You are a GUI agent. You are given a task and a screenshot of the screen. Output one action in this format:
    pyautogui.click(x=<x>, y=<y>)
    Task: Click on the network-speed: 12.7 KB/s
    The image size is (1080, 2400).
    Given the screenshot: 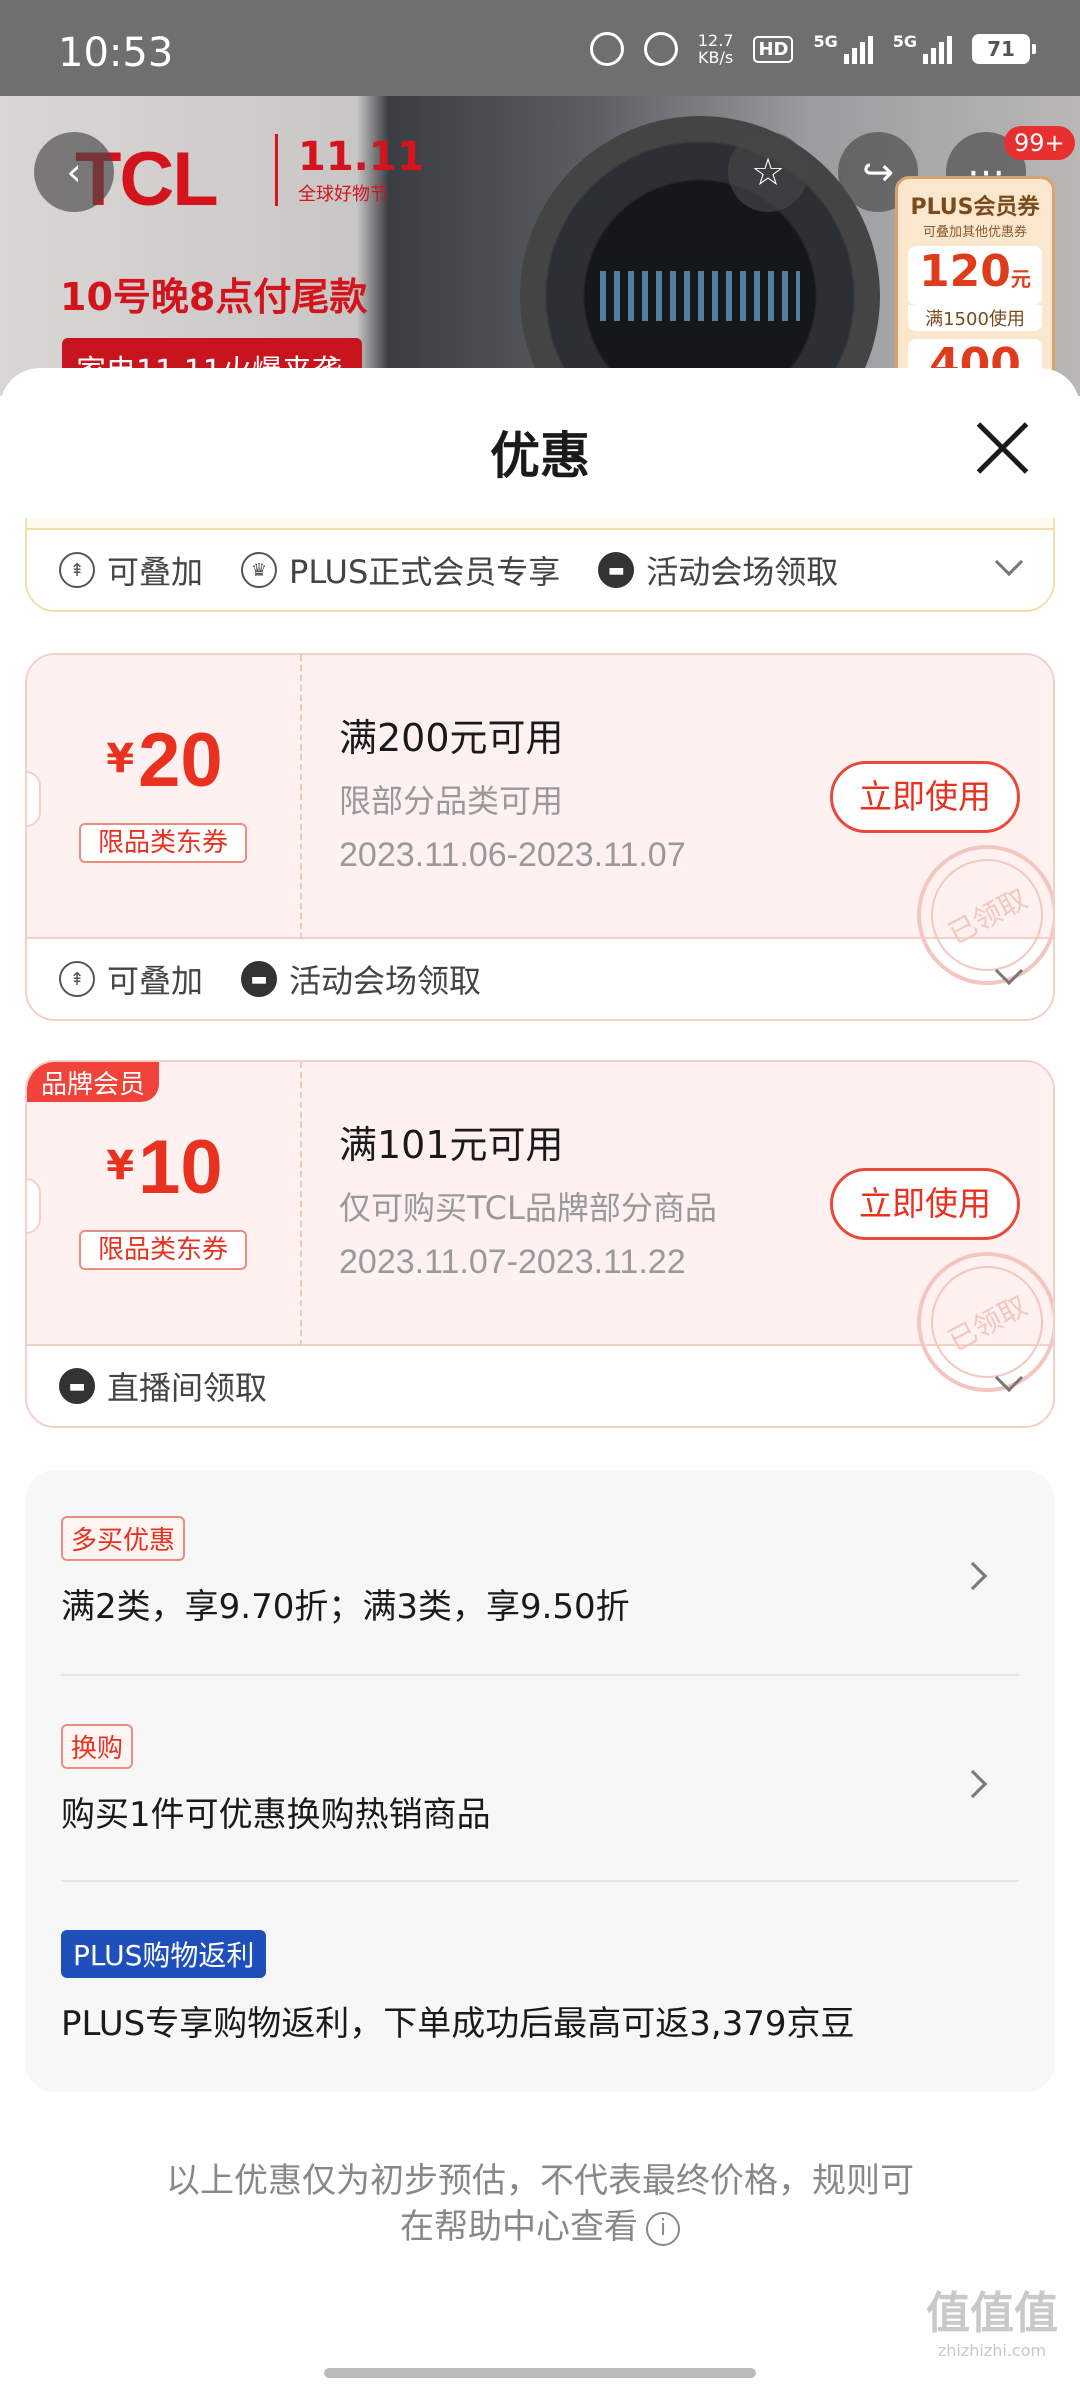 What is the action you would take?
    pyautogui.click(x=715, y=49)
    